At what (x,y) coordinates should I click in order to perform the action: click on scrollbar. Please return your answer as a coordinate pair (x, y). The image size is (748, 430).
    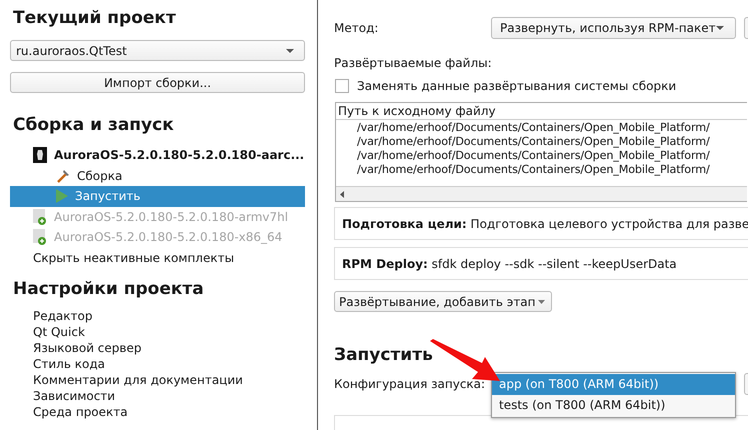
    Looking at the image, I should click on (541, 193).